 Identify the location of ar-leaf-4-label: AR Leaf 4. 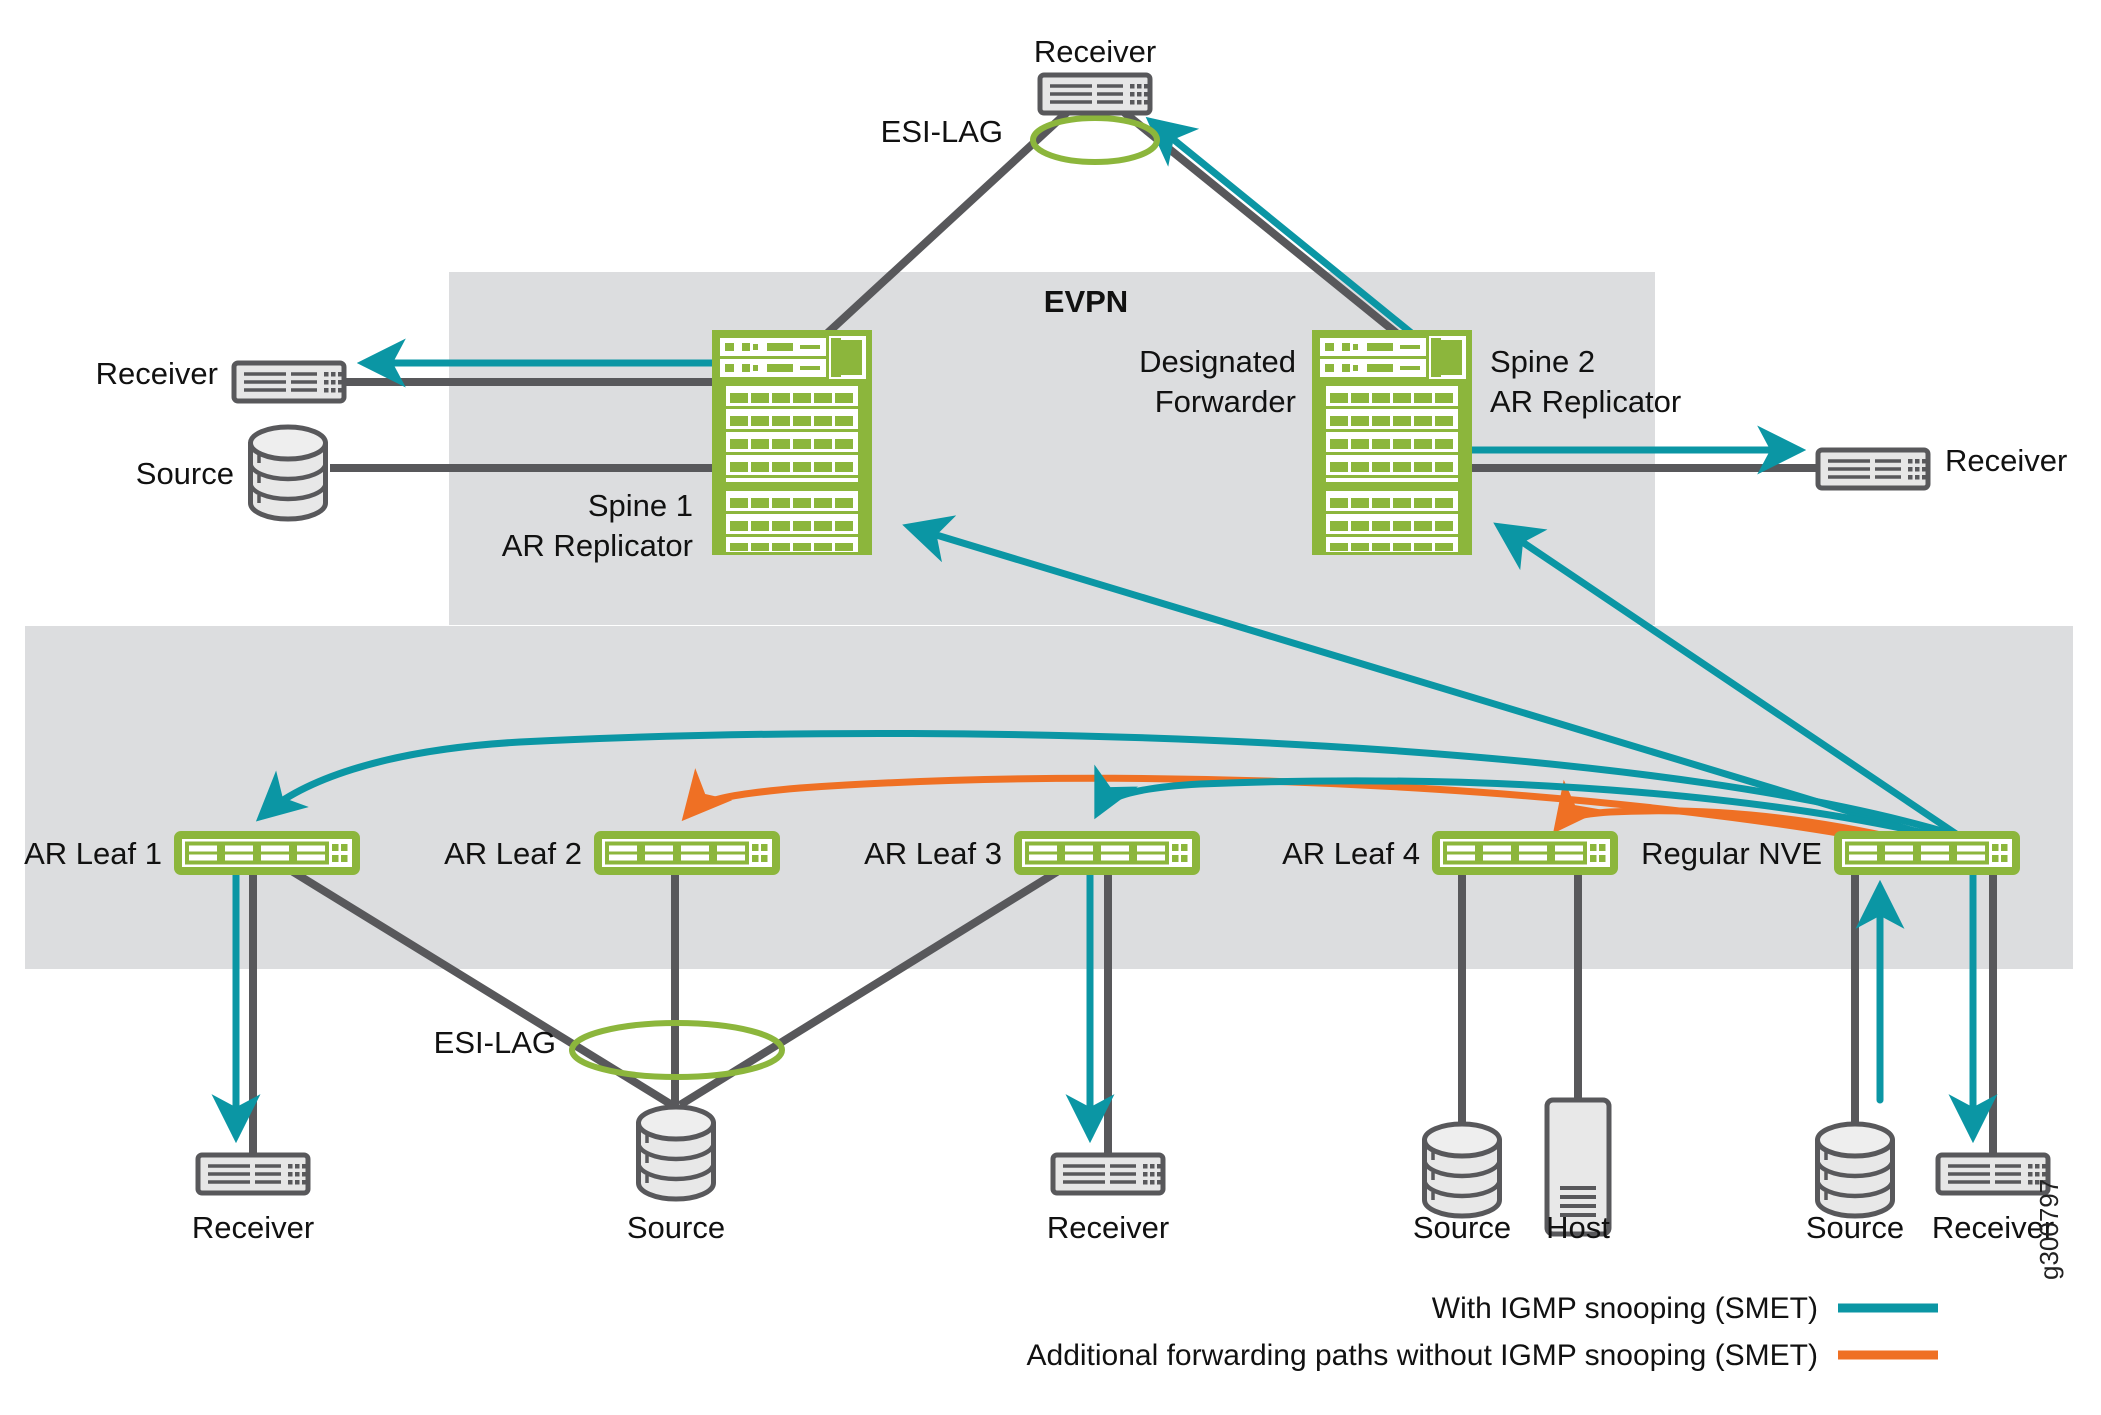
(1351, 853).